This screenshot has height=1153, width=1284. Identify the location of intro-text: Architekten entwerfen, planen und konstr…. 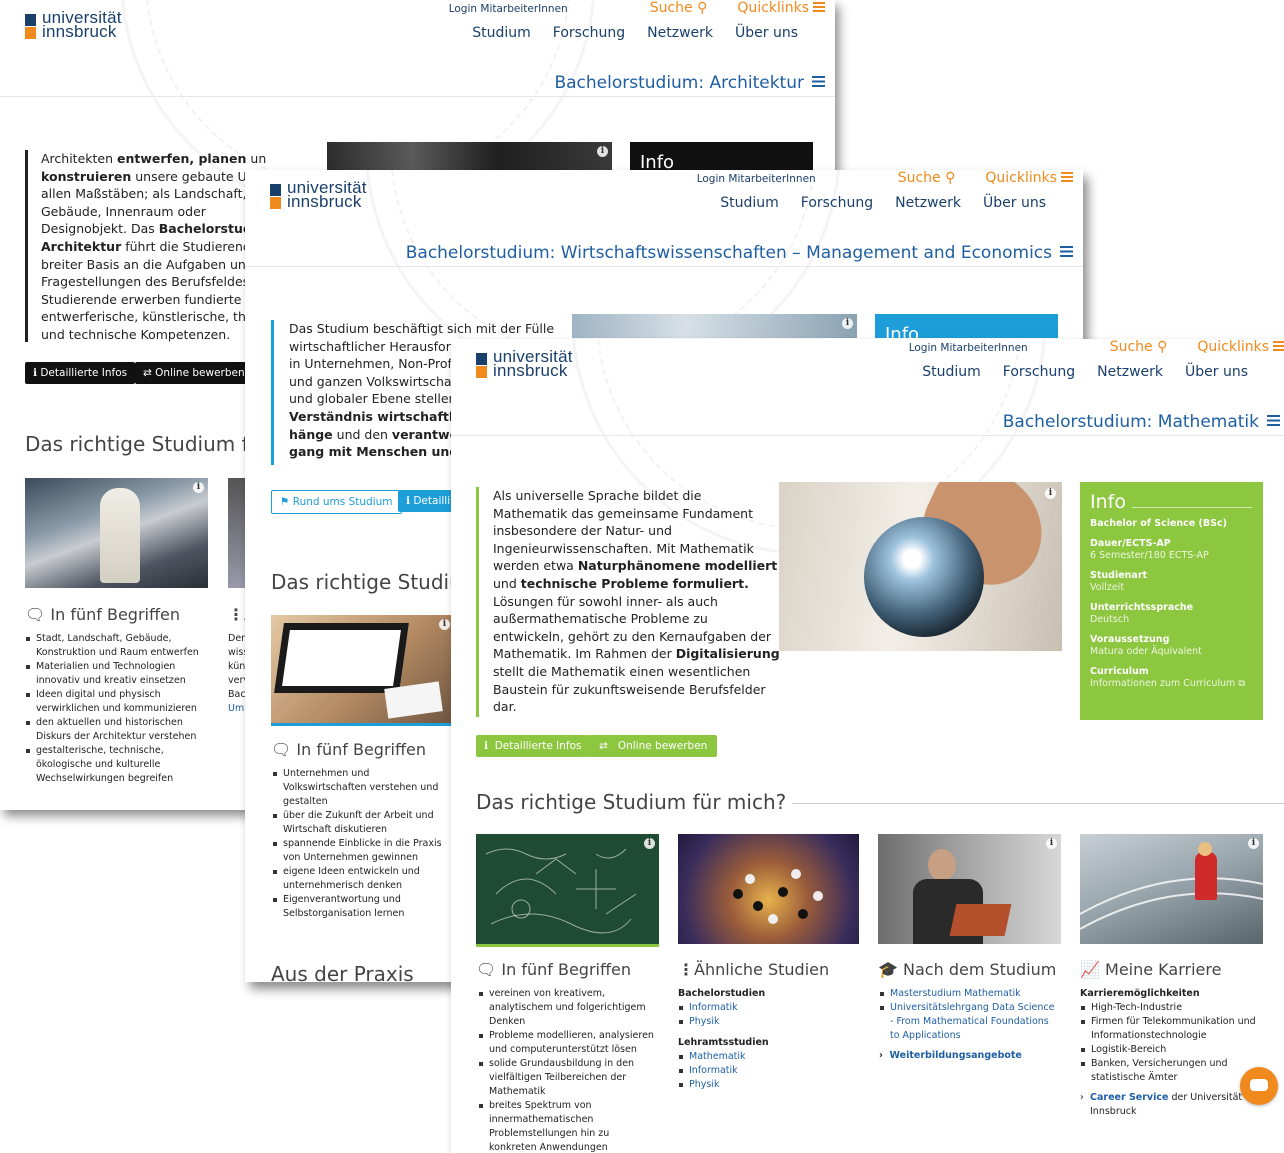
(145, 246).